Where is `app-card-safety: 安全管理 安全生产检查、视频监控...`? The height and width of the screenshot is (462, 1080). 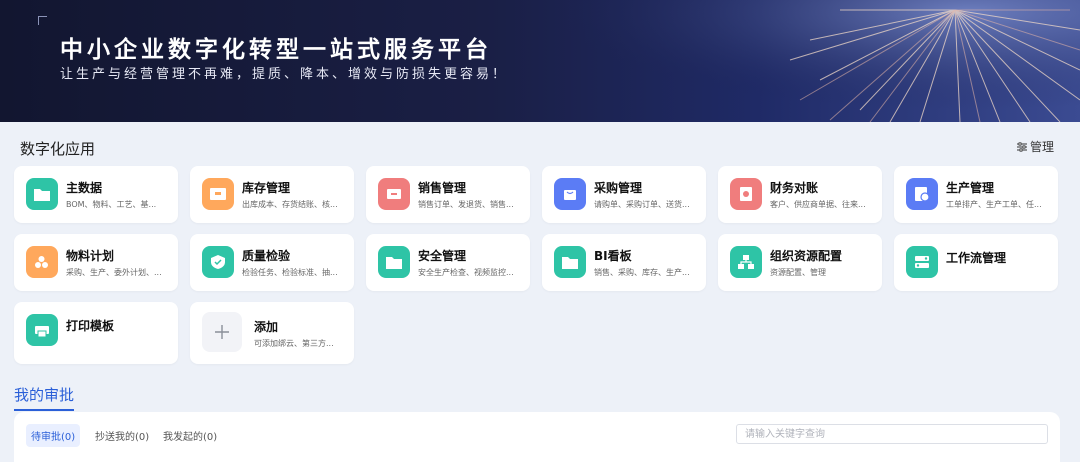
app-card-safety: 安全管理 安全生产检查、视频监控... is located at coordinates (448, 262).